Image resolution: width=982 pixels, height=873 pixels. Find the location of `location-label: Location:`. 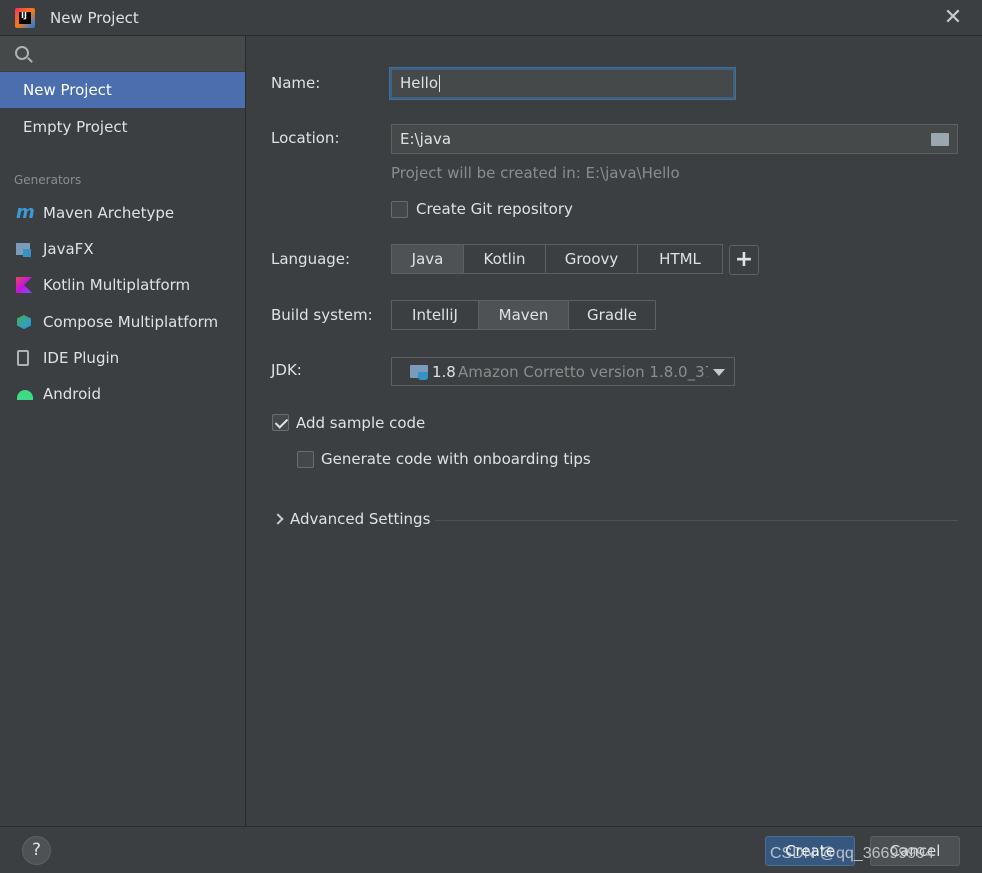

location-label: Location: is located at coordinates (305, 138).